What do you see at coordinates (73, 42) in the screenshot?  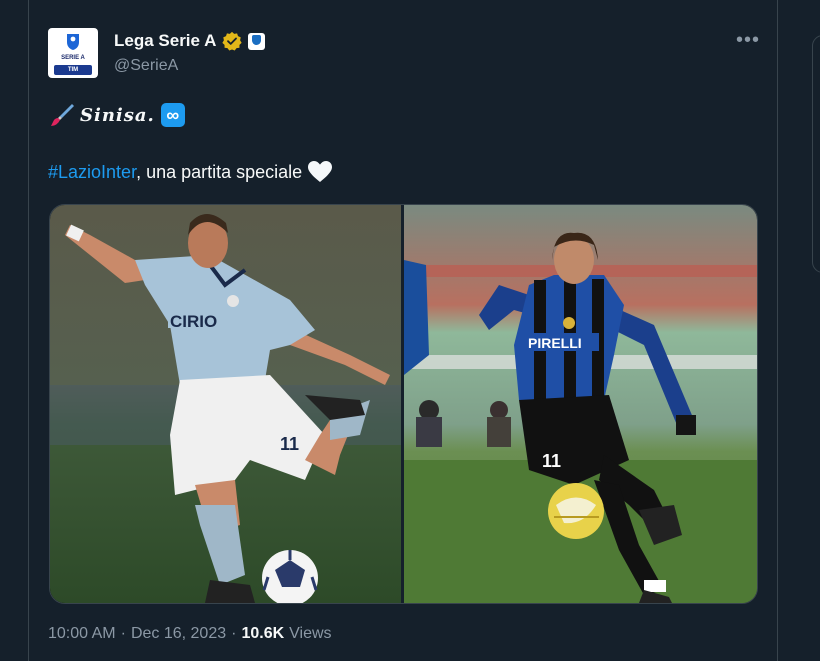 I see `serie-a-logo-icon` at bounding box center [73, 42].